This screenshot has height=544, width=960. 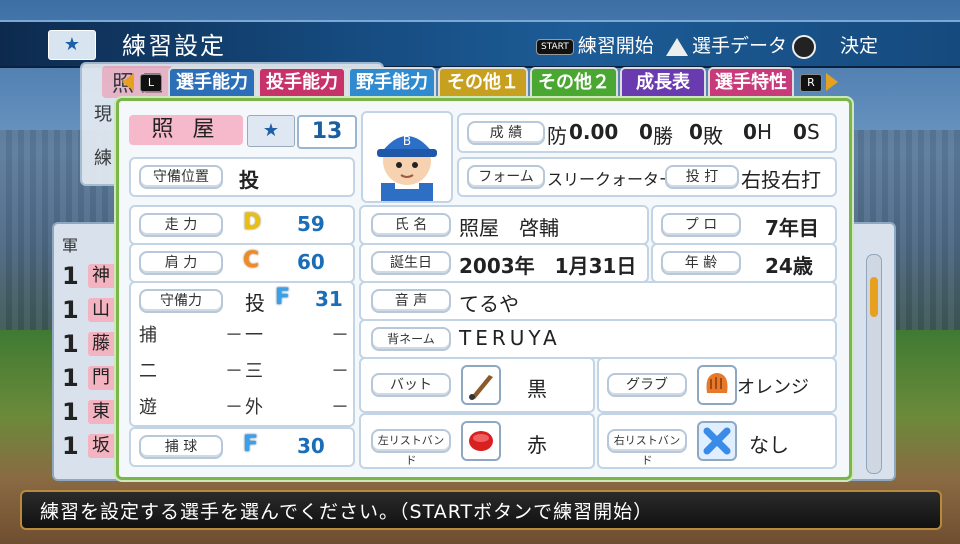 I want to click on pos-catcher: 捕, so click(x=148, y=335).